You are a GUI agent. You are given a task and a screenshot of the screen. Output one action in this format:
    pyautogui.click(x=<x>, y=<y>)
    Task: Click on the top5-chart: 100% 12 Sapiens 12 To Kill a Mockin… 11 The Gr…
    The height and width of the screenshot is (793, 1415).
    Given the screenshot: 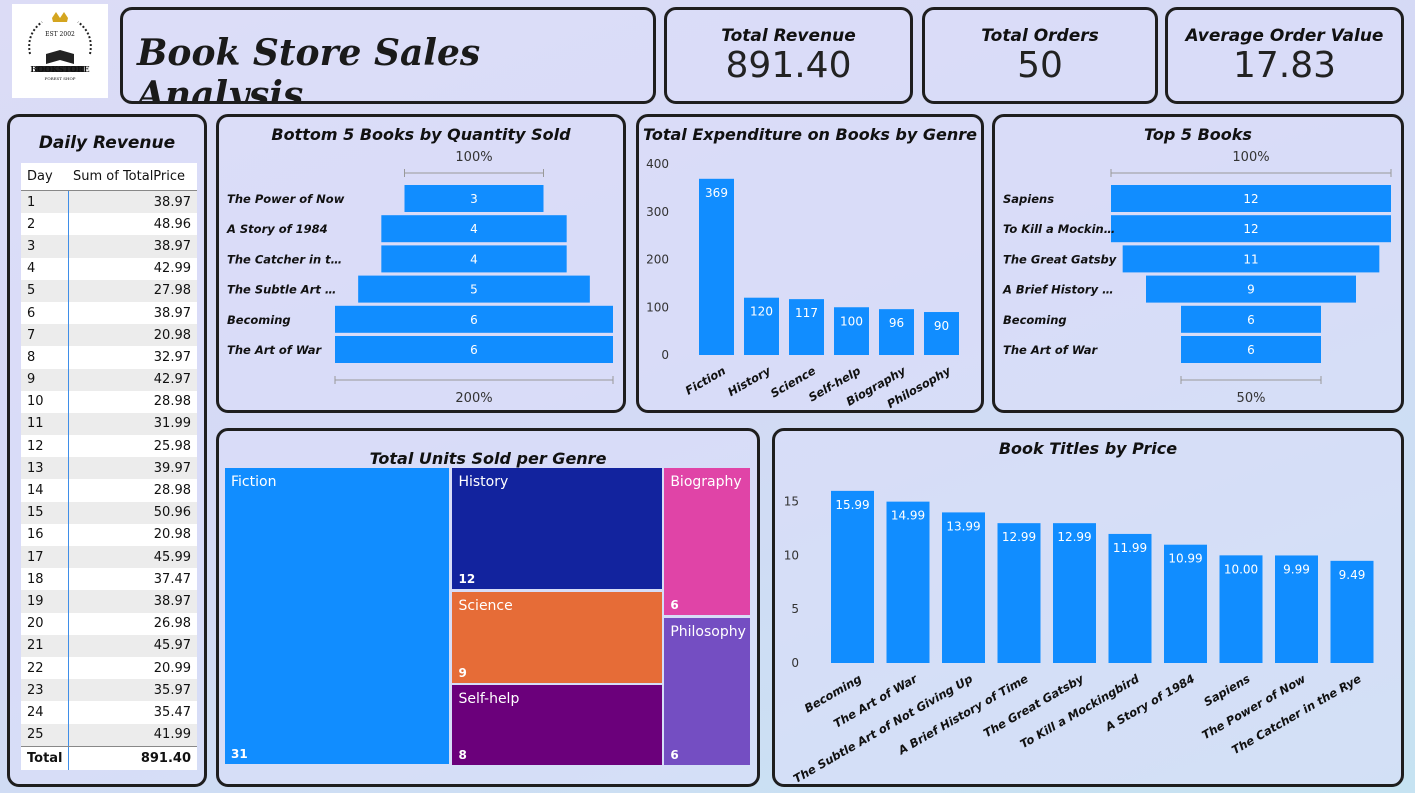 What is the action you would take?
    pyautogui.click(x=1197, y=278)
    